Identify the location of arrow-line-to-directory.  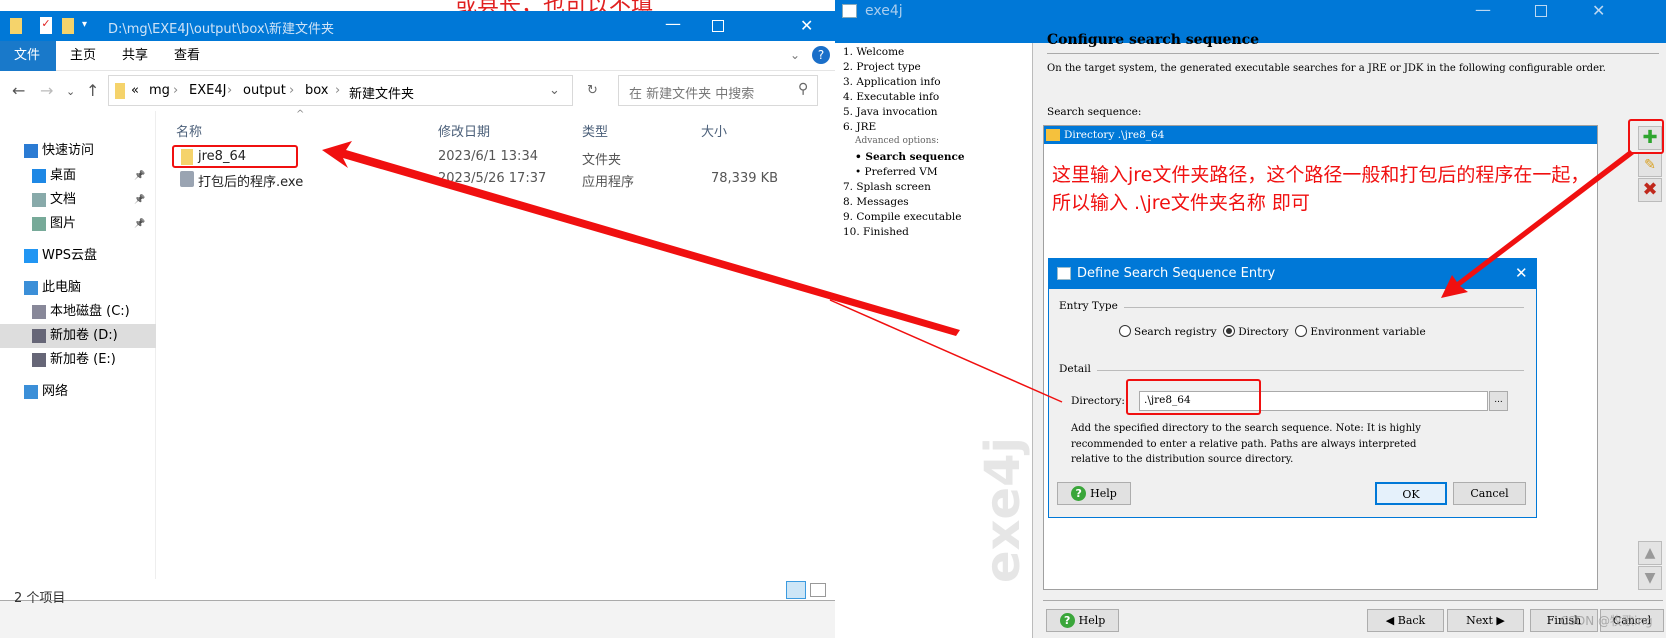
(946, 351).